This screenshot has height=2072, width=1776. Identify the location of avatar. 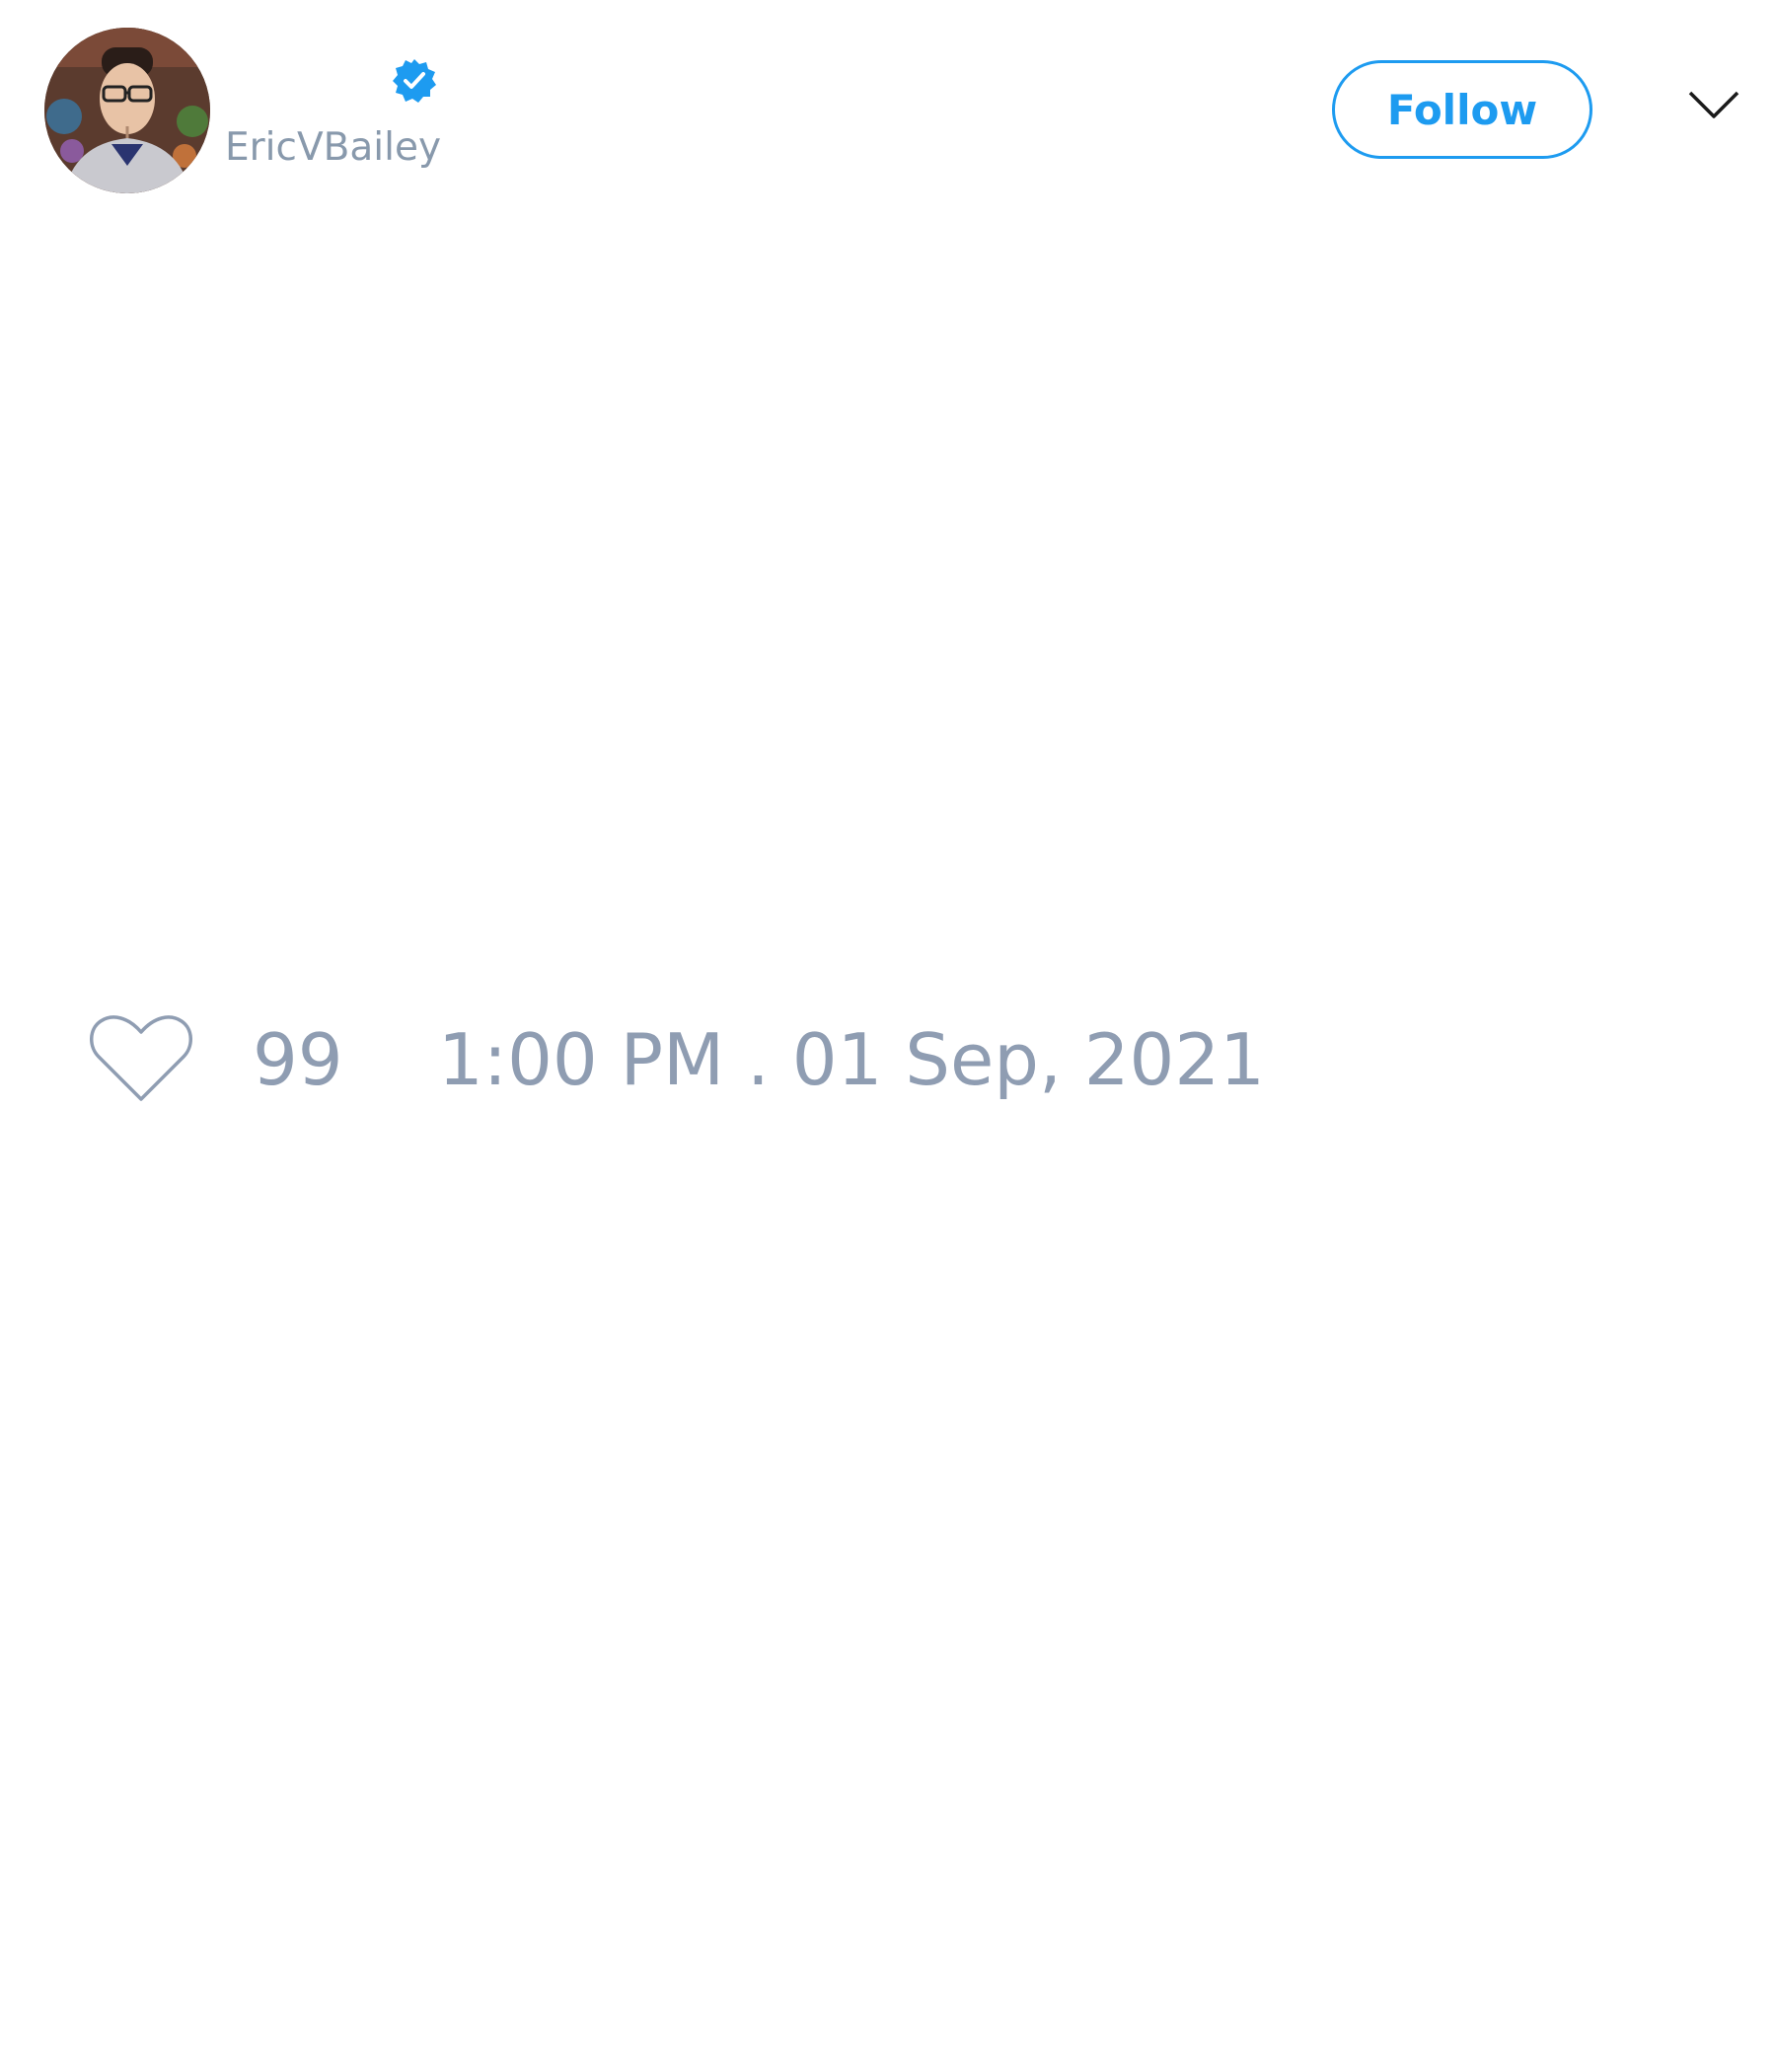
(127, 111).